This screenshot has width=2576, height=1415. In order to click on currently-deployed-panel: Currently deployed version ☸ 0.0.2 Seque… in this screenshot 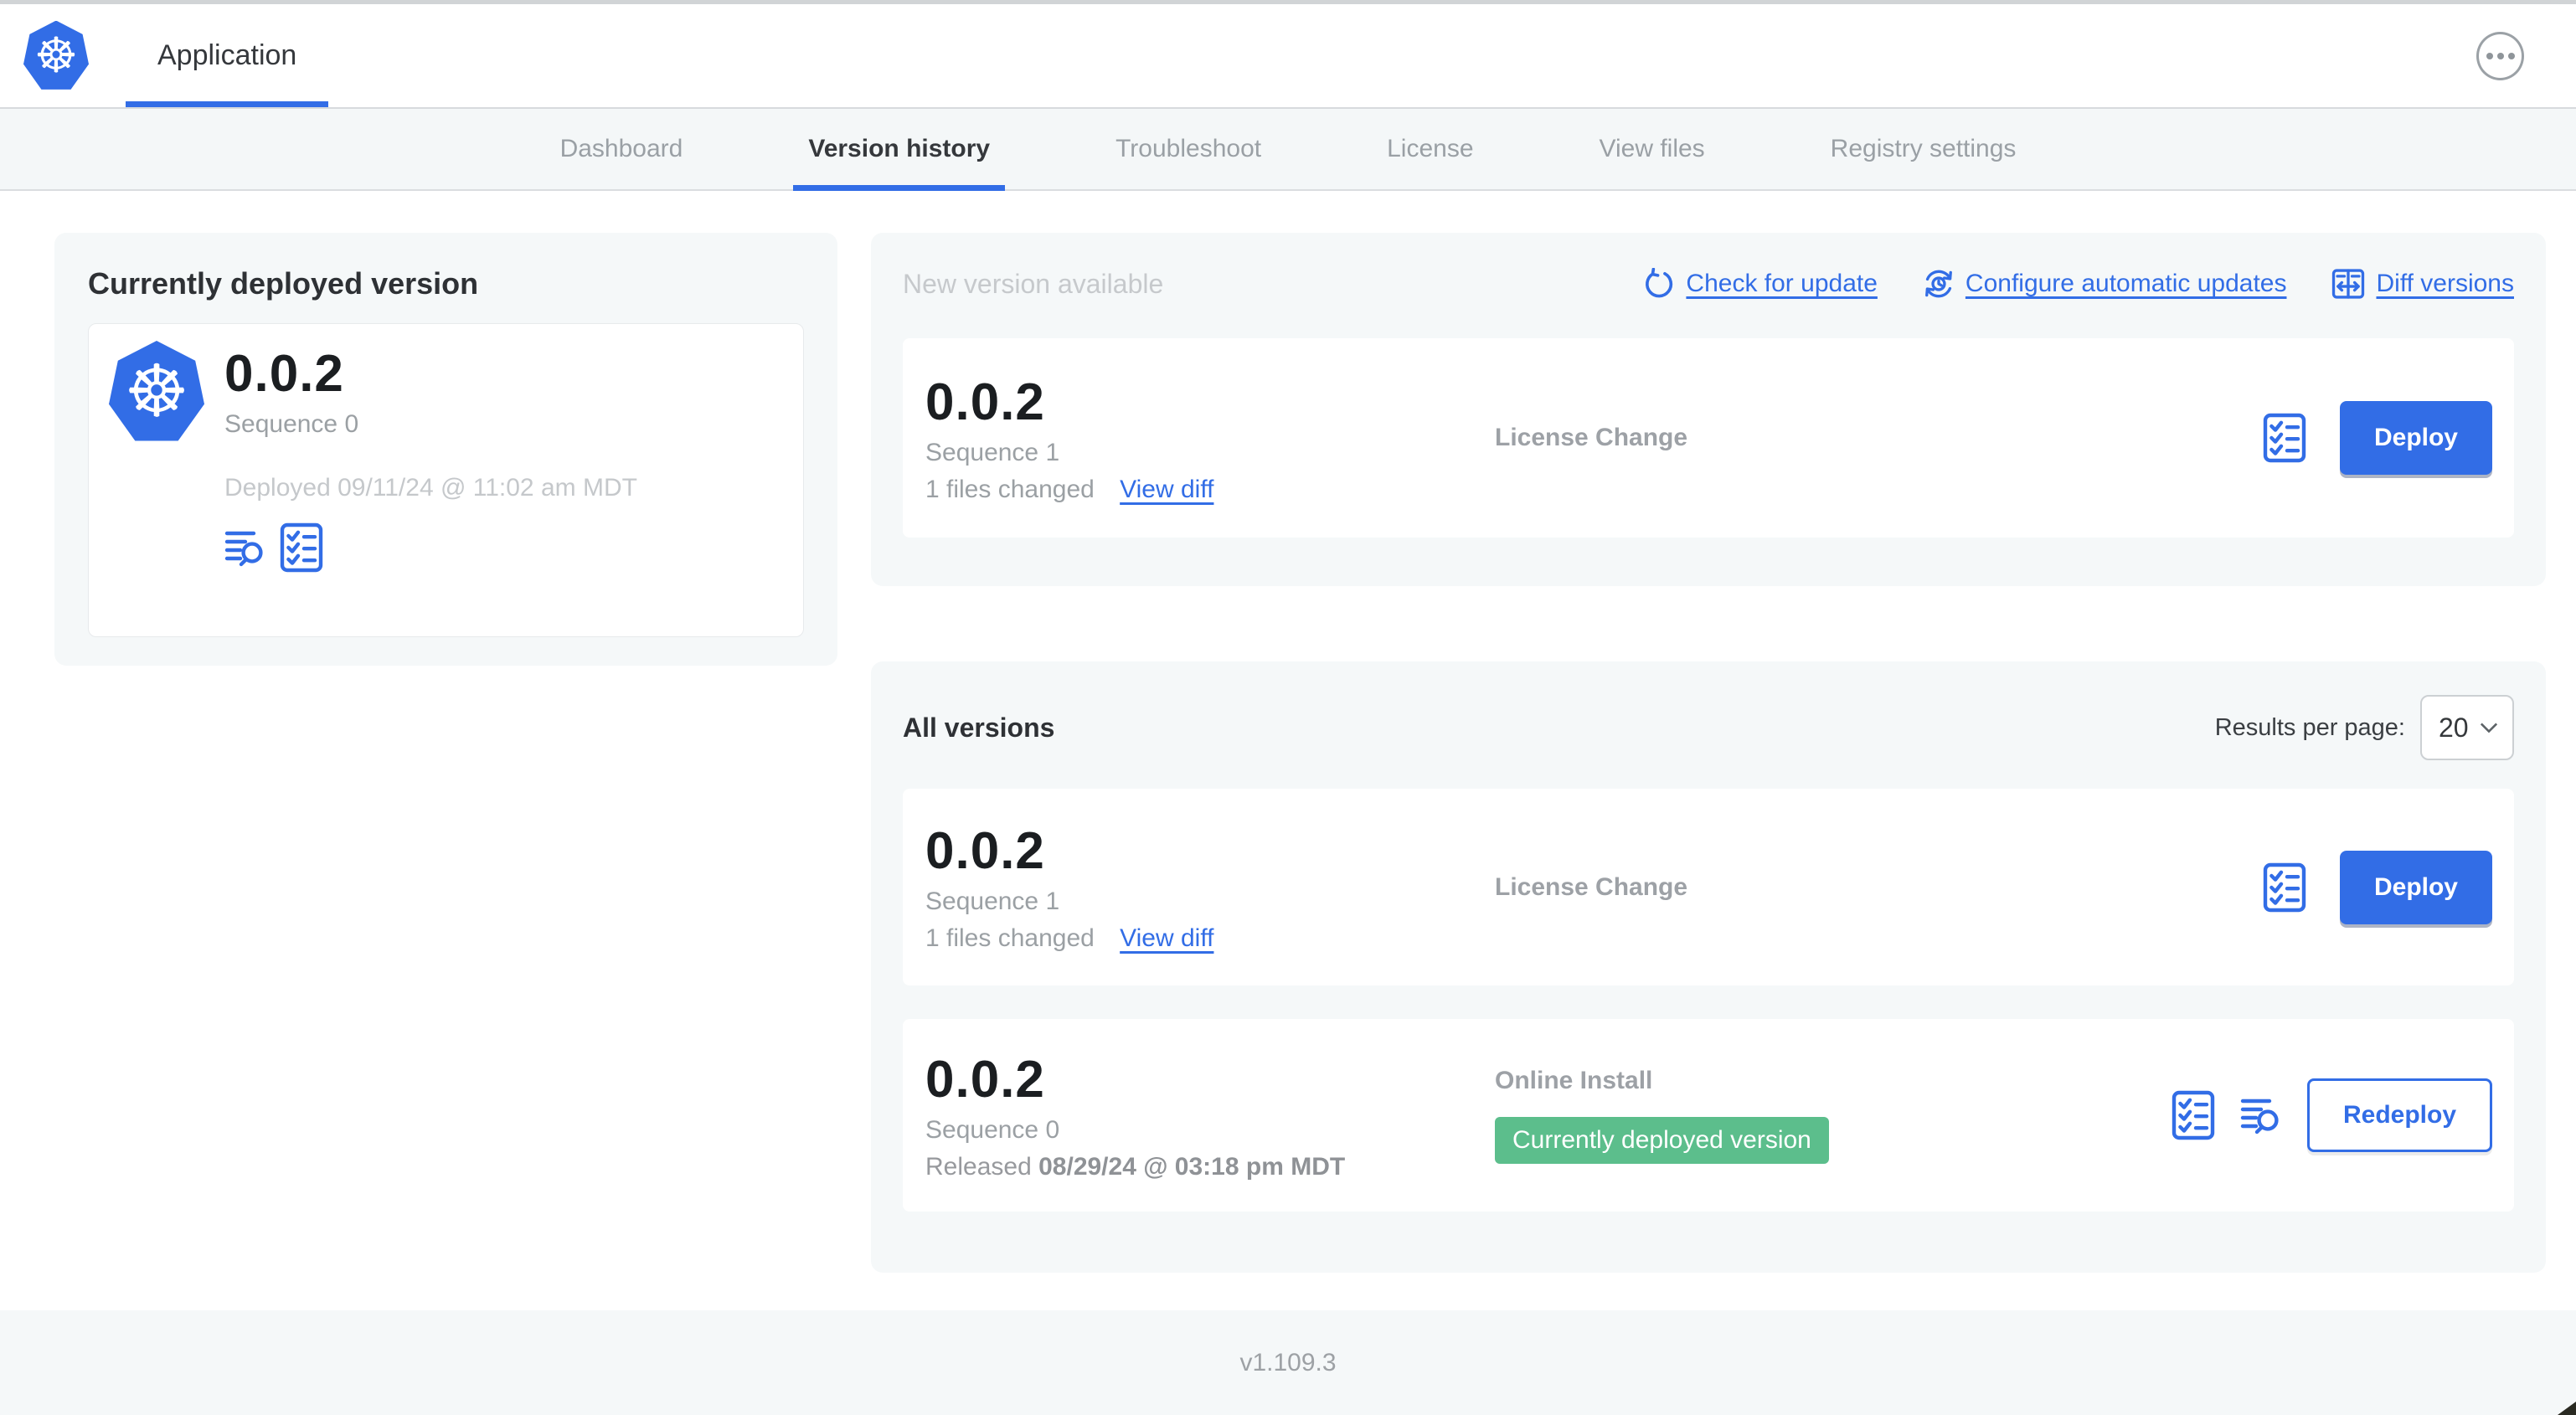, I will do `click(446, 449)`.